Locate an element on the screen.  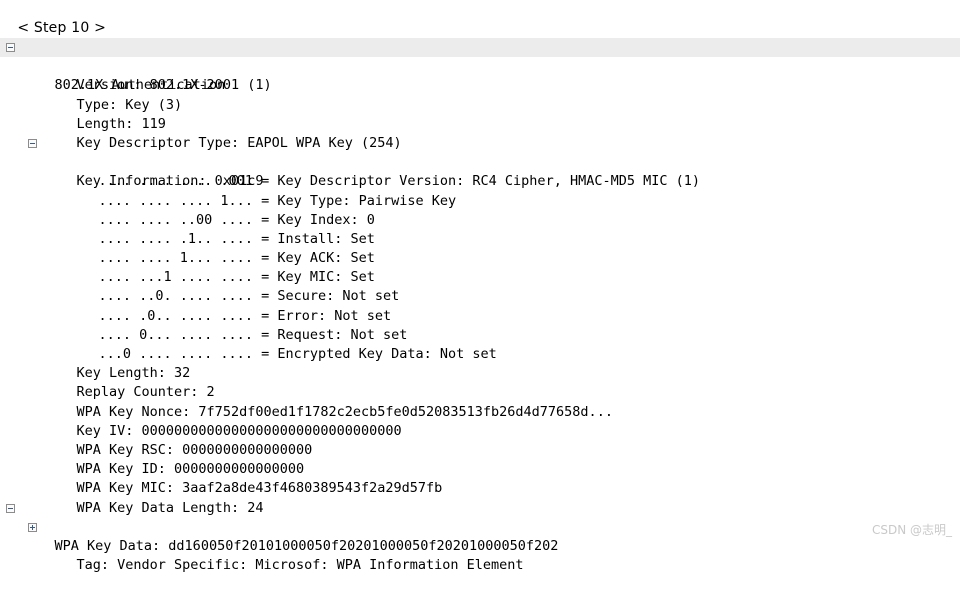
tree-row-bitfield: .... 0... .... .... = Request: Not set is located at coordinates (480, 325).